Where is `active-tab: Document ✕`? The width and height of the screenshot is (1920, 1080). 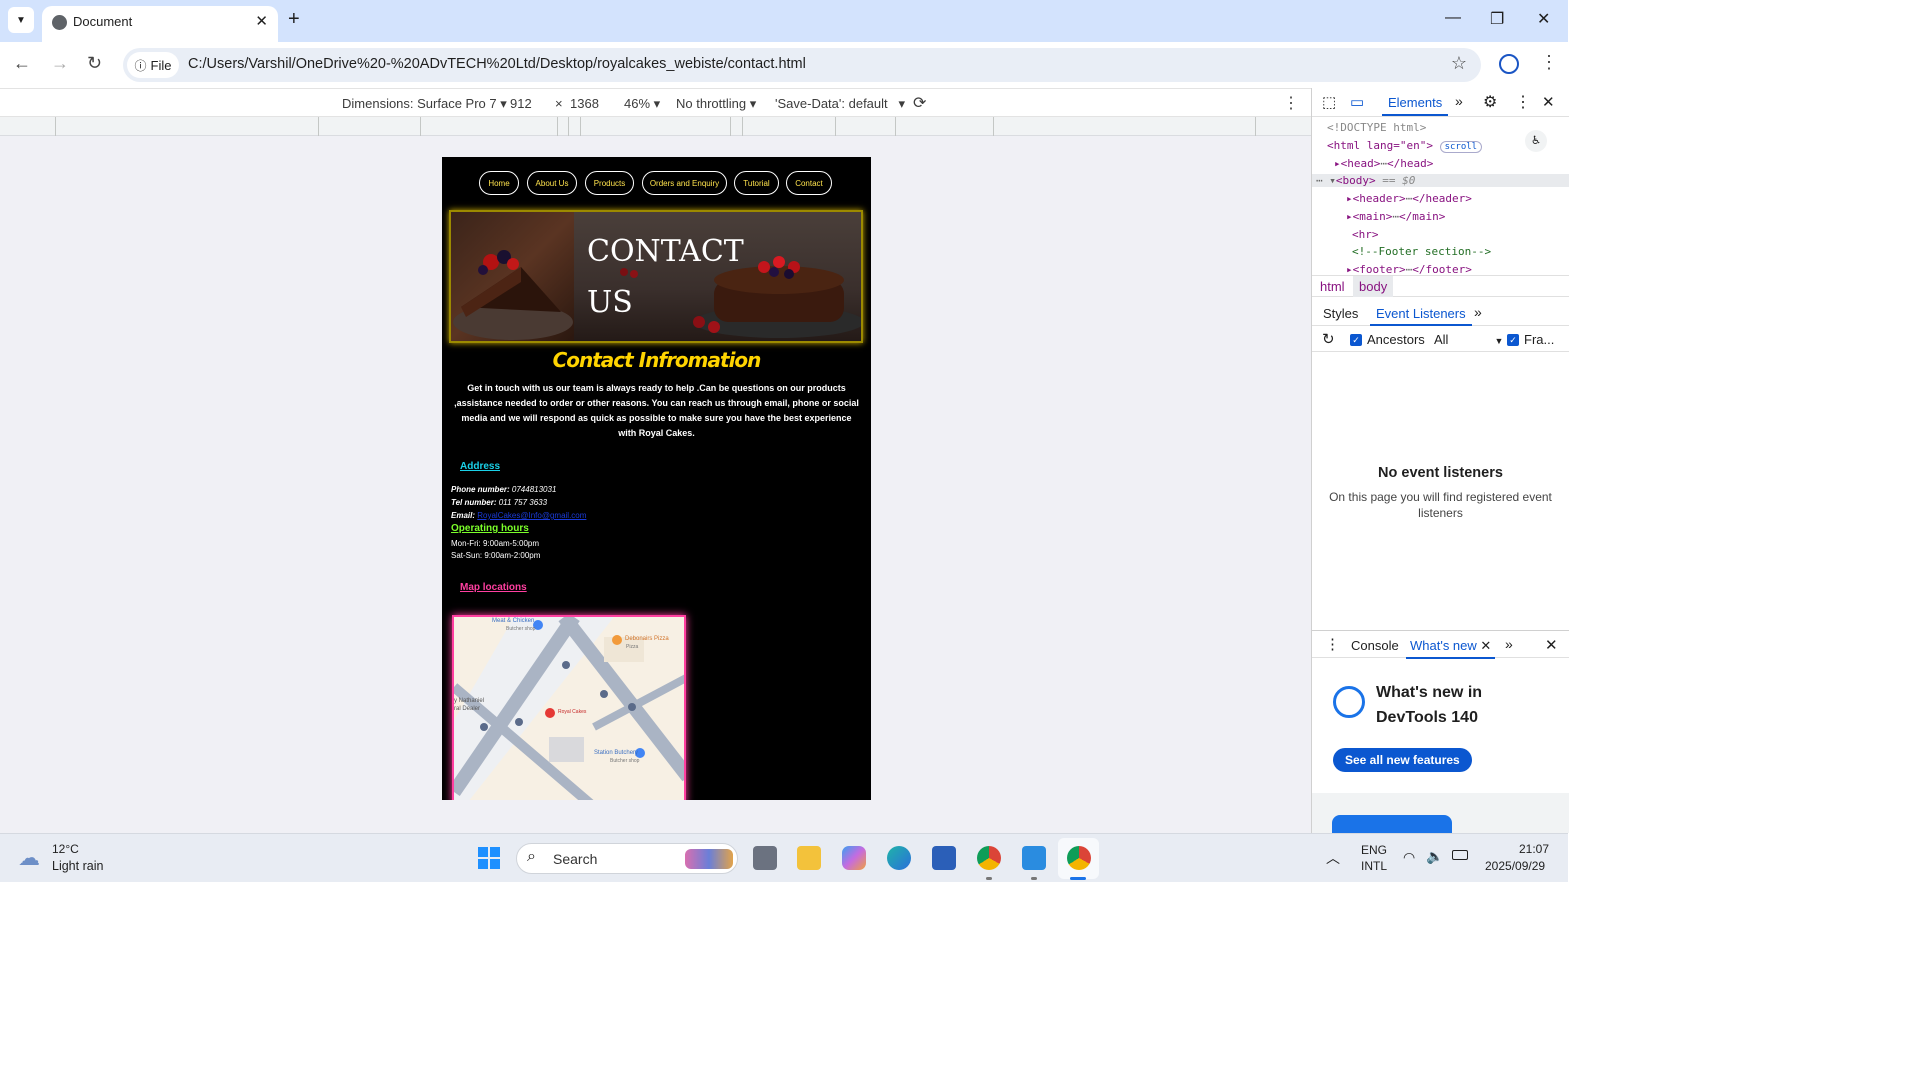 active-tab: Document ✕ is located at coordinates (160, 24).